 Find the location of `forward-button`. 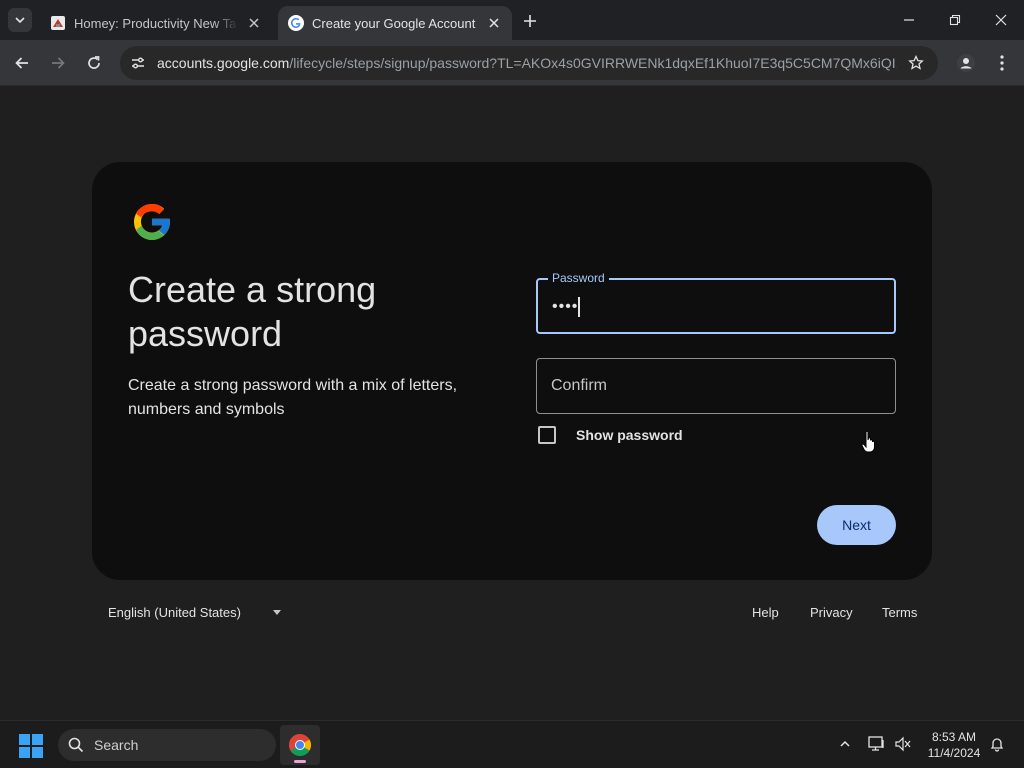

forward-button is located at coordinates (58, 63).